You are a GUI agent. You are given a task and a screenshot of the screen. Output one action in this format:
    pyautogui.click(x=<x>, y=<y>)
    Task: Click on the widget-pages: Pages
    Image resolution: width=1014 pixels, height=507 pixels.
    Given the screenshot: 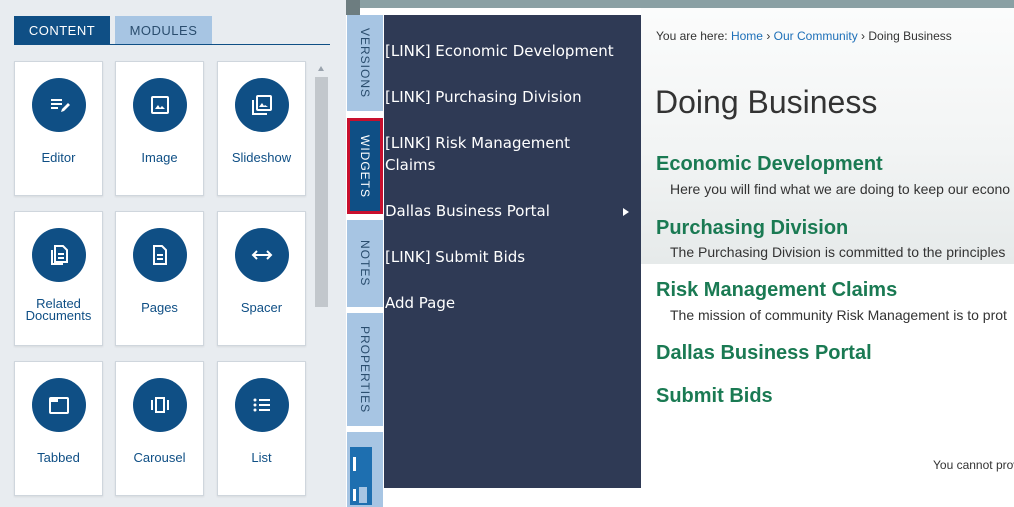 What is the action you would take?
    pyautogui.click(x=159, y=278)
    